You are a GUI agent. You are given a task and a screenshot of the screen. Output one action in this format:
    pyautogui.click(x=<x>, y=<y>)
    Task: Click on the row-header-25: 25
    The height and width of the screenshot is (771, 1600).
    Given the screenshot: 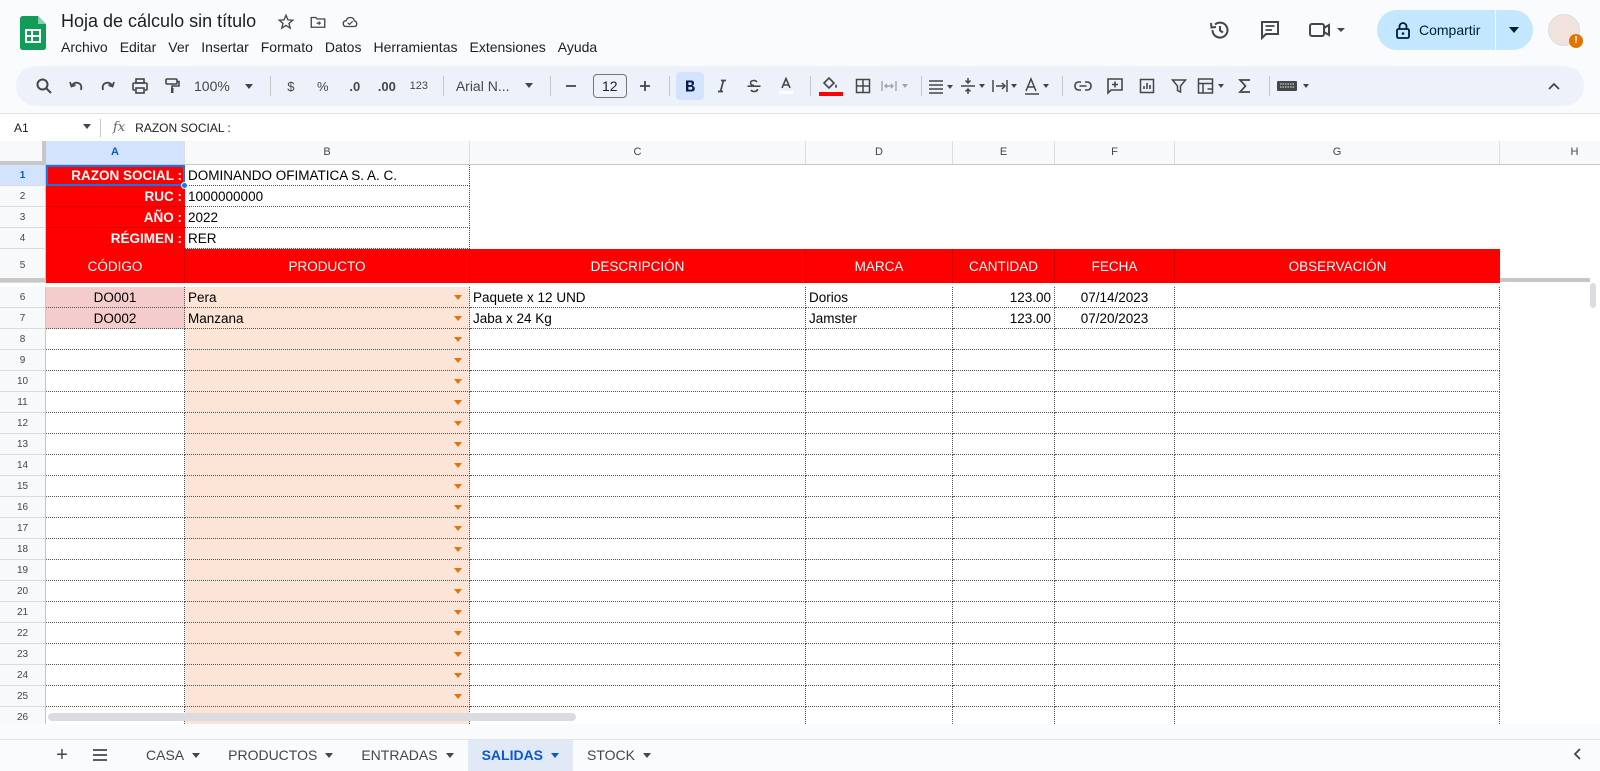 What is the action you would take?
    pyautogui.click(x=23, y=696)
    